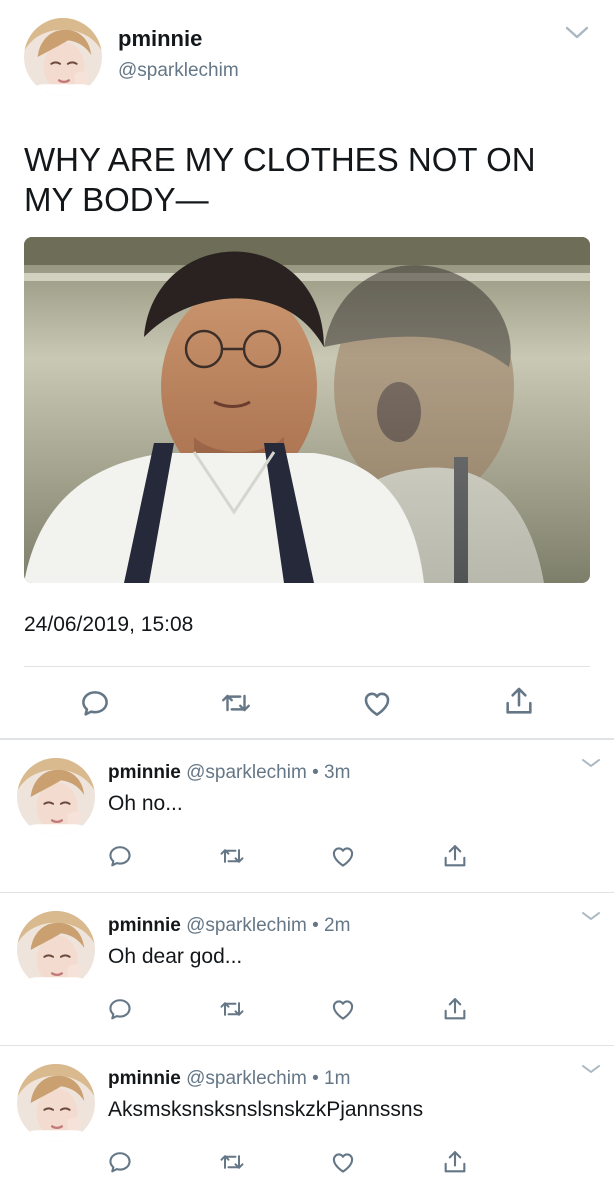 The image size is (614, 1200). Describe the element at coordinates (266, 1109) in the screenshot. I see `reply-text: AksmsksnsksnslsnskzkPjannssns` at that location.